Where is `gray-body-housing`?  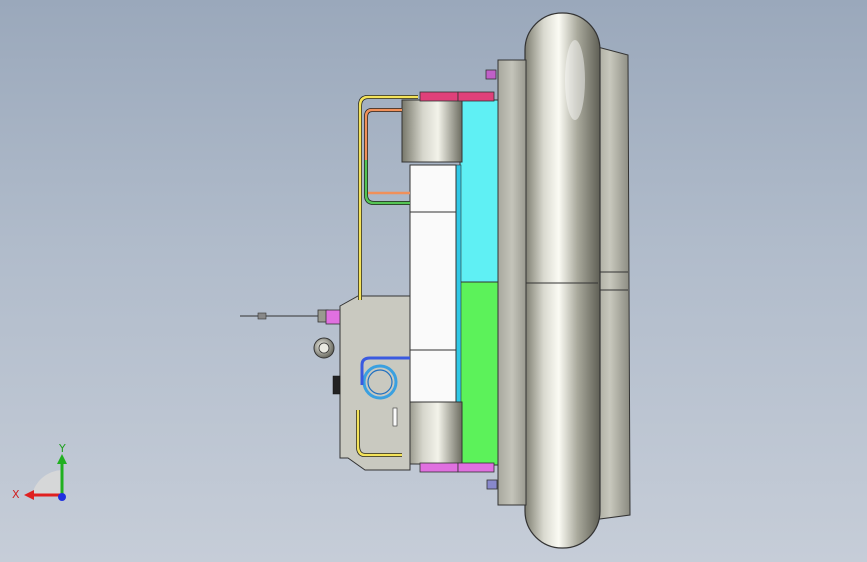 gray-body-housing is located at coordinates (371, 383).